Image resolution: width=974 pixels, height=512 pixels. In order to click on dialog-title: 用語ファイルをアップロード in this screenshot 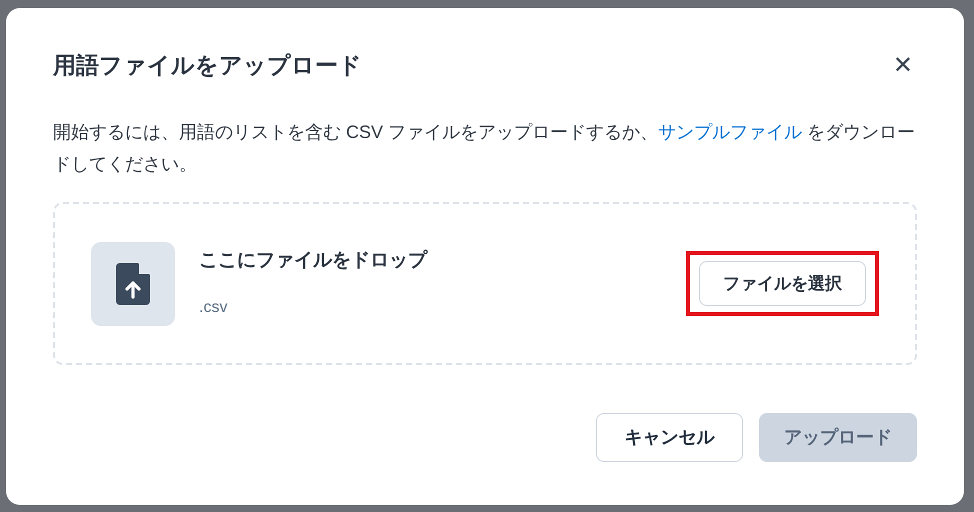, I will do `click(207, 66)`.